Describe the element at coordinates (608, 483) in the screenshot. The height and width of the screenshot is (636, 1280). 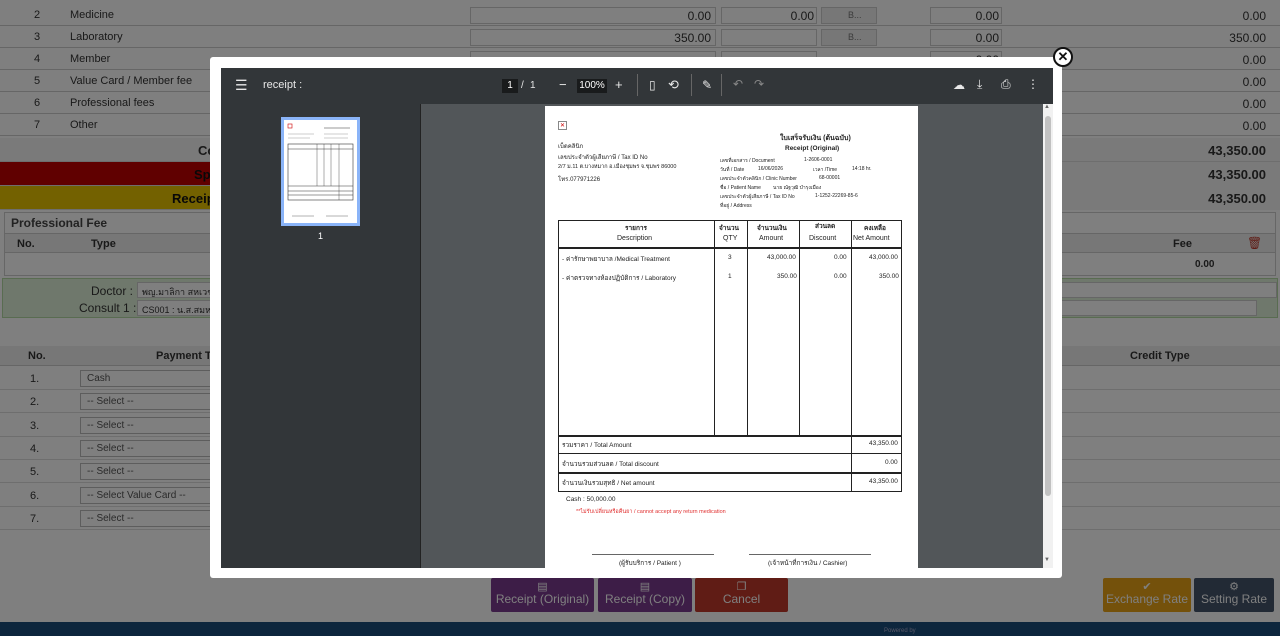
I see `net-label: จำนวนเงินรวมสุทธิ / Net amount` at that location.